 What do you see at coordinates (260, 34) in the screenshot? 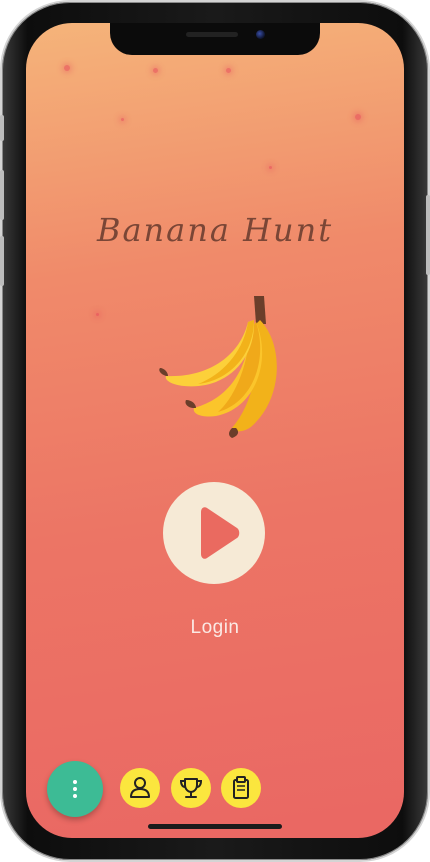
I see `front-camera` at bounding box center [260, 34].